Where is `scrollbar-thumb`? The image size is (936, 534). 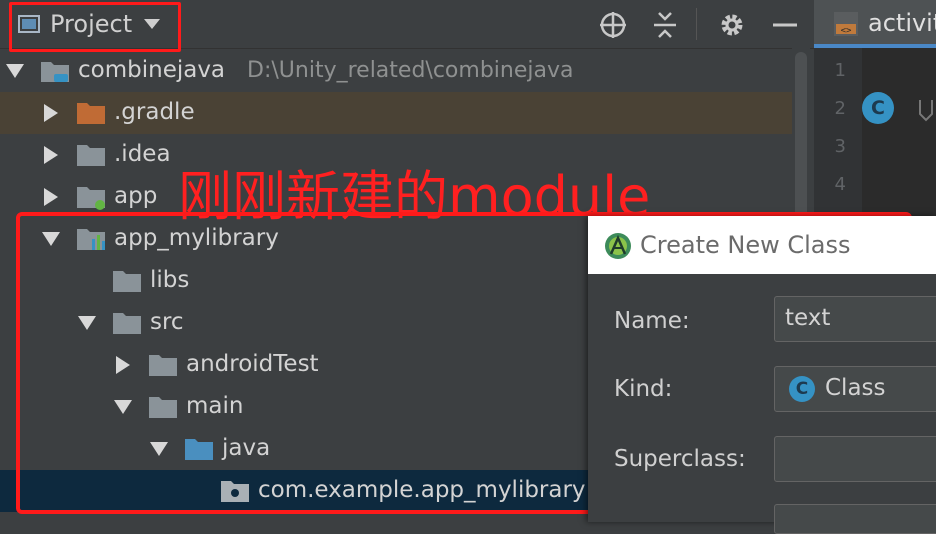
scrollbar-thumb is located at coordinates (801, 142).